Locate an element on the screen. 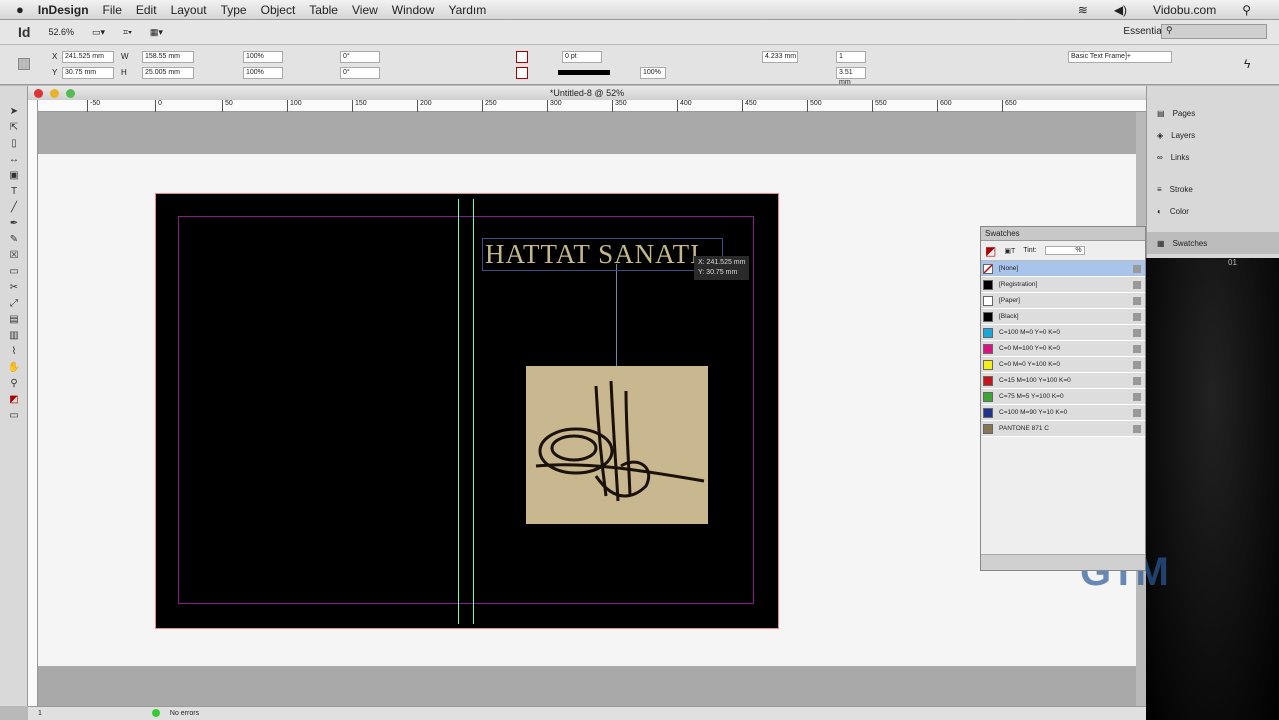  columns-field: 1 is located at coordinates (851, 57).